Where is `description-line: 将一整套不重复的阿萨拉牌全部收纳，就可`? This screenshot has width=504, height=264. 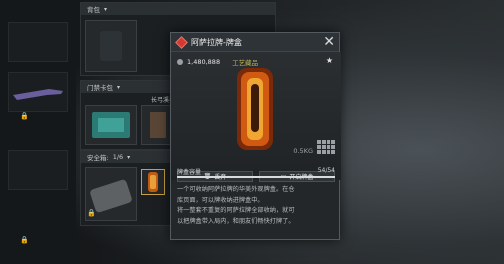 description-line: 将一整套不重复的阿萨拉牌全部收纳，就可 is located at coordinates (236, 210).